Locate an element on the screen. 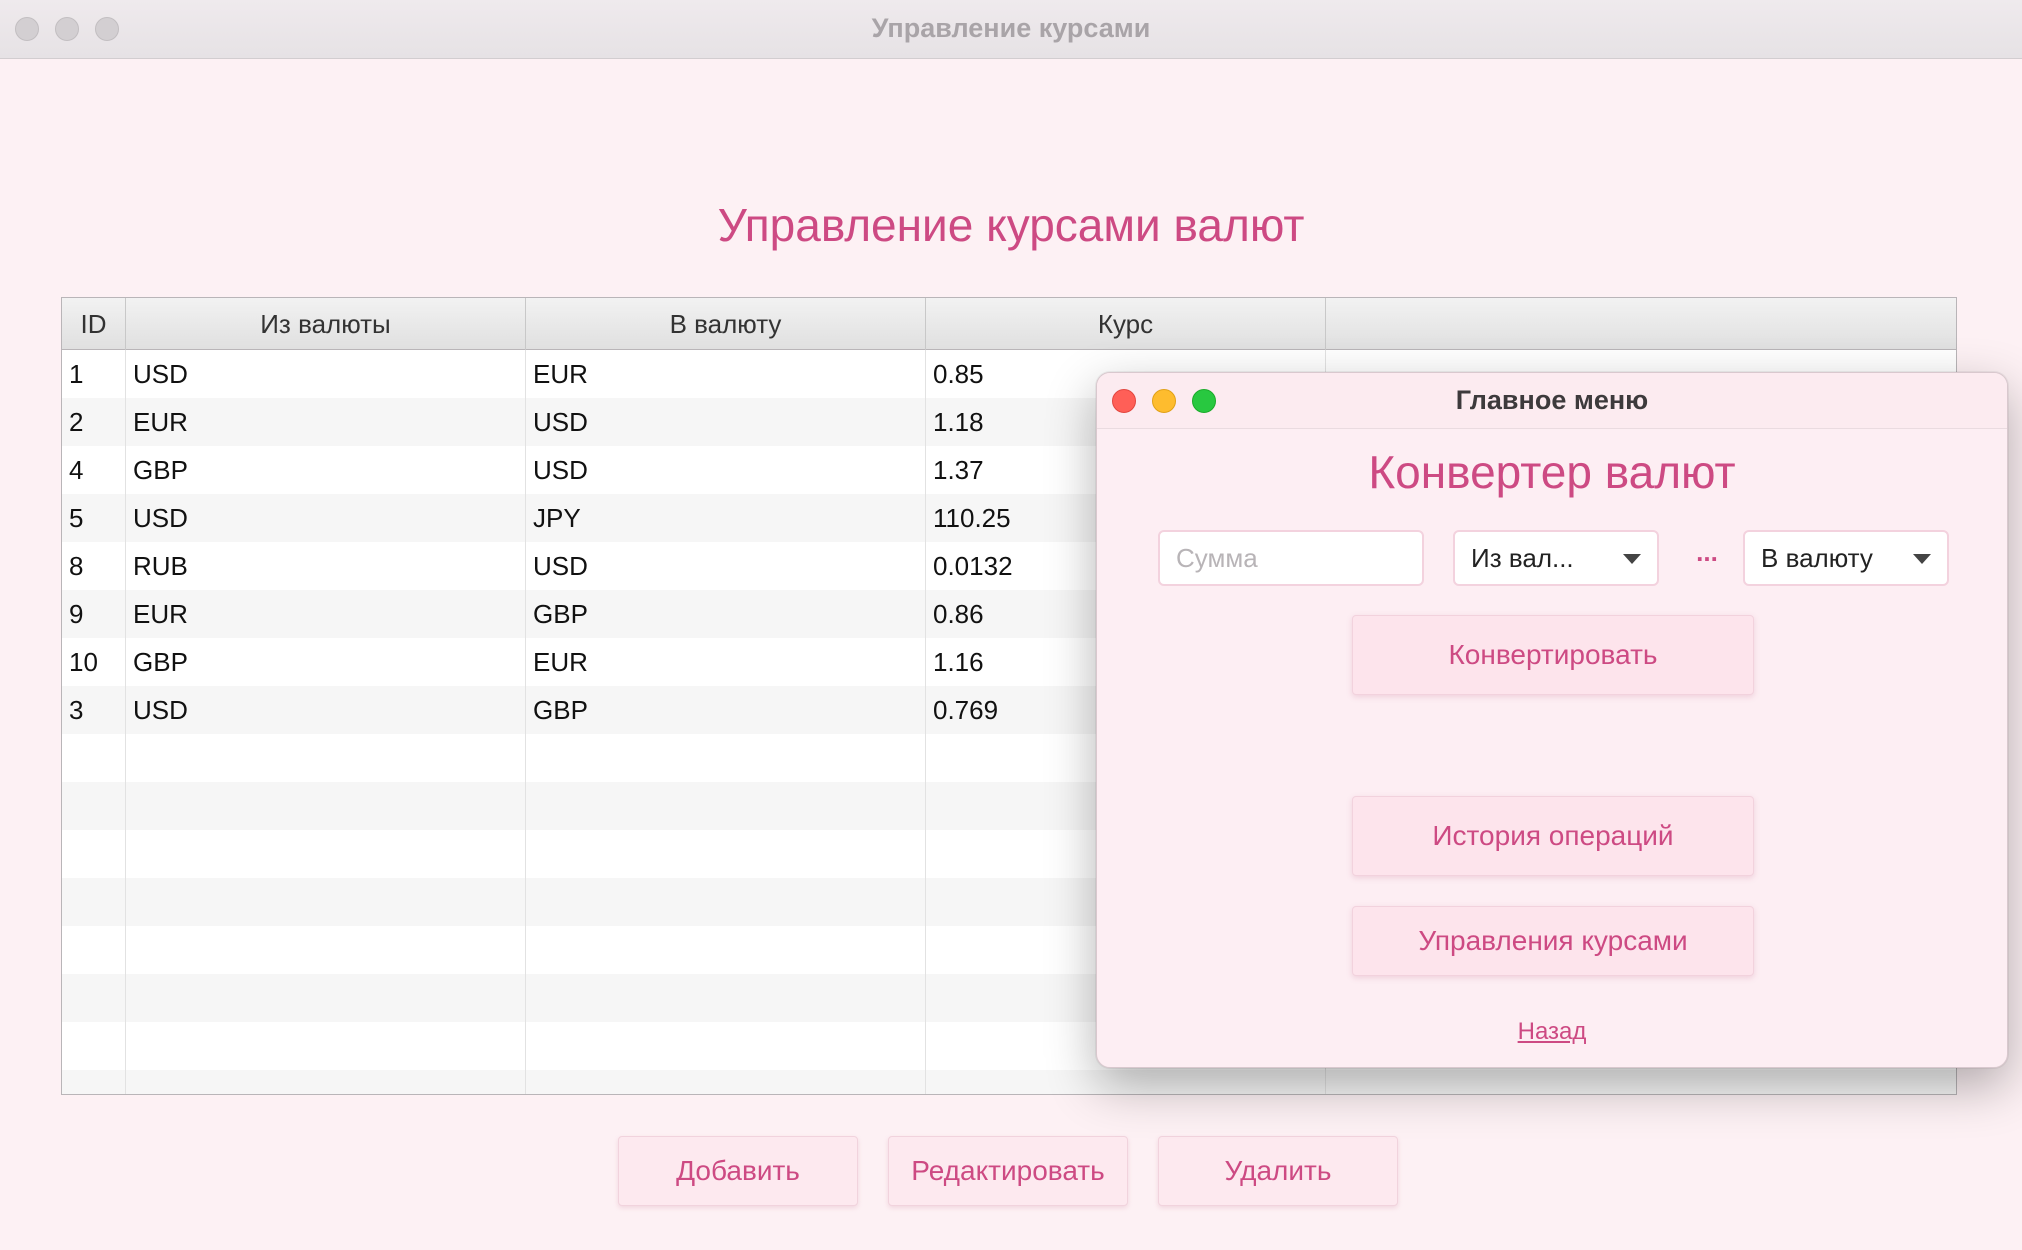 The image size is (2022, 1250). cell-id: 1 is located at coordinates (94, 374).